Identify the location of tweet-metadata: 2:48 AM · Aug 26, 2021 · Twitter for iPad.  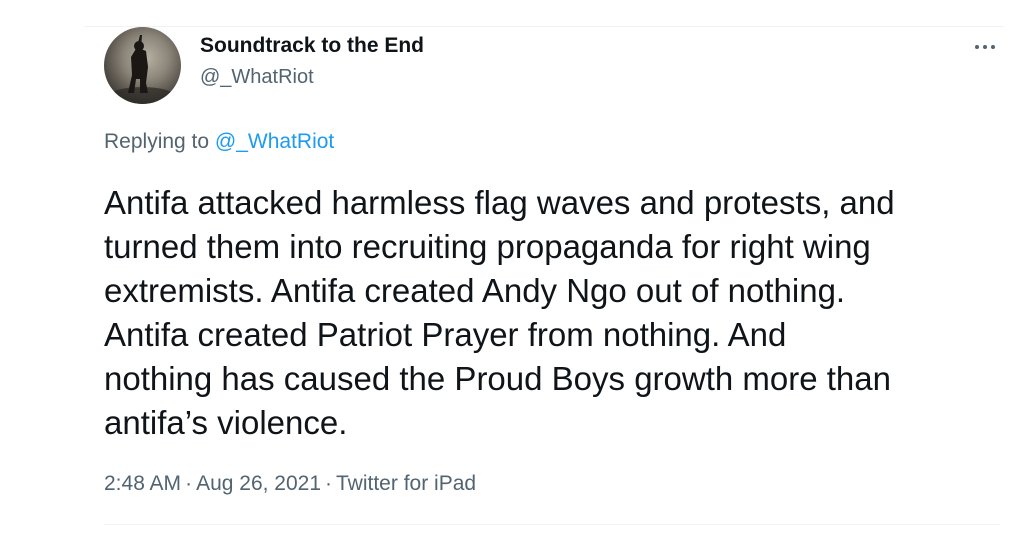
(290, 484).